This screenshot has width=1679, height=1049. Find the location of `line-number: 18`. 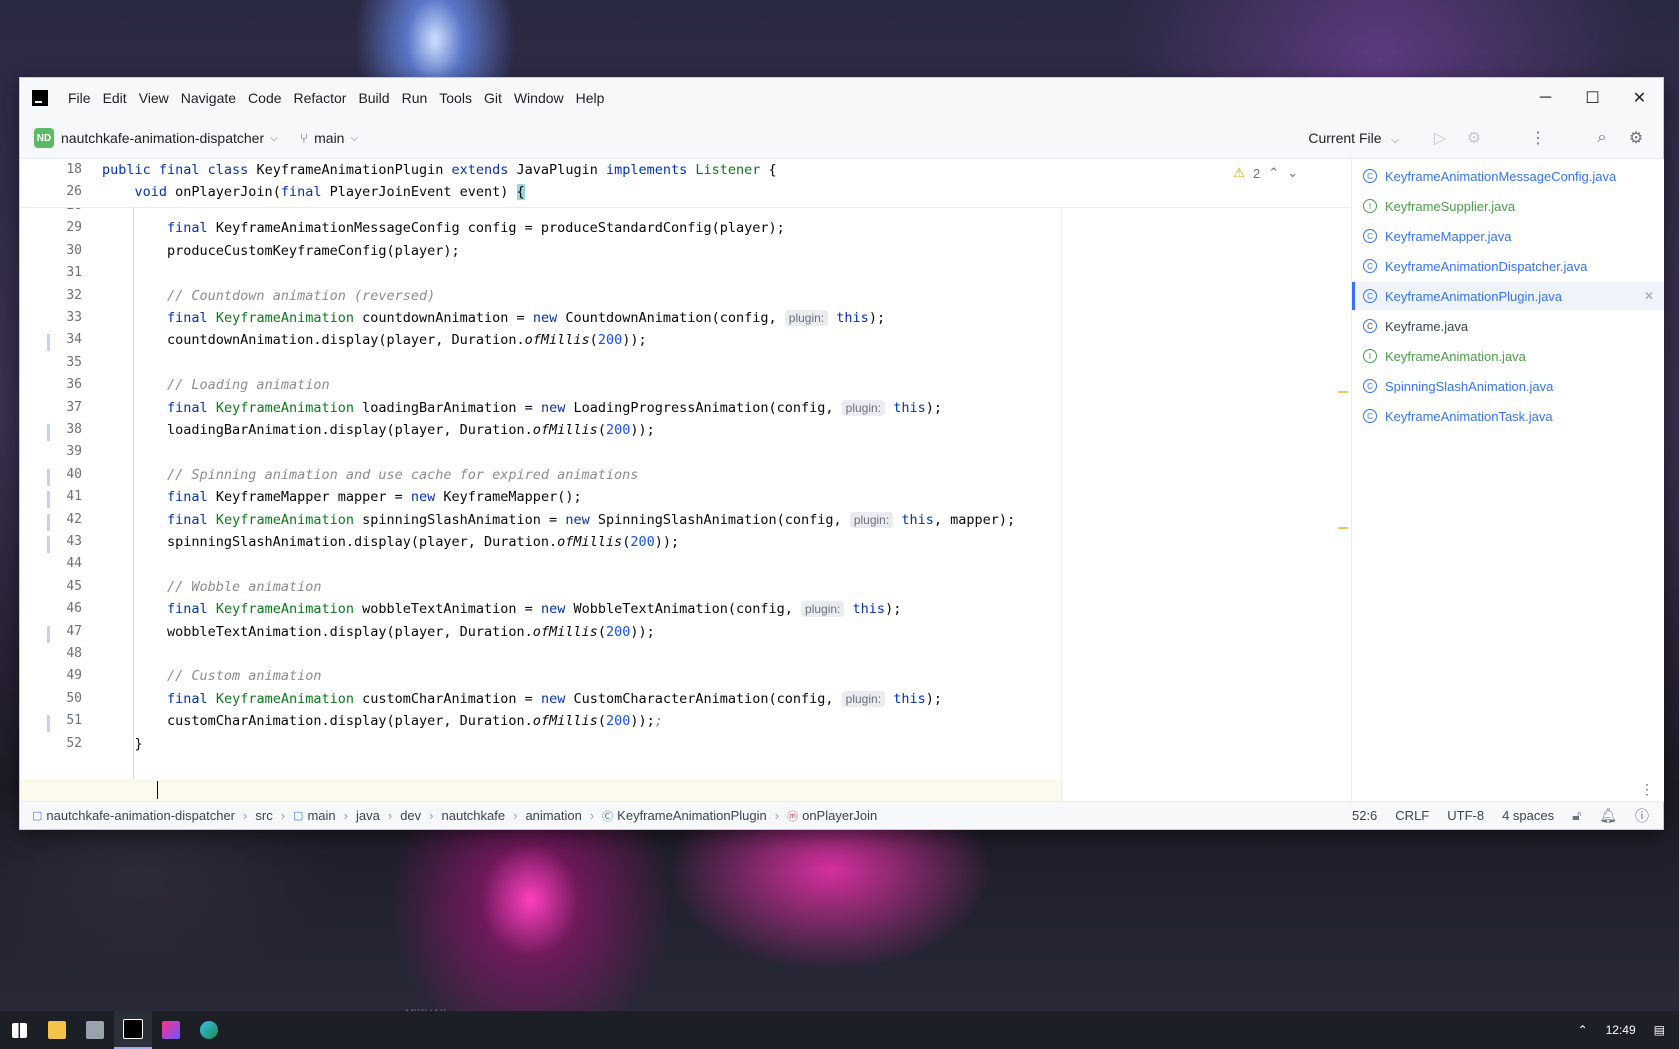

line-number: 18 is located at coordinates (61, 169).